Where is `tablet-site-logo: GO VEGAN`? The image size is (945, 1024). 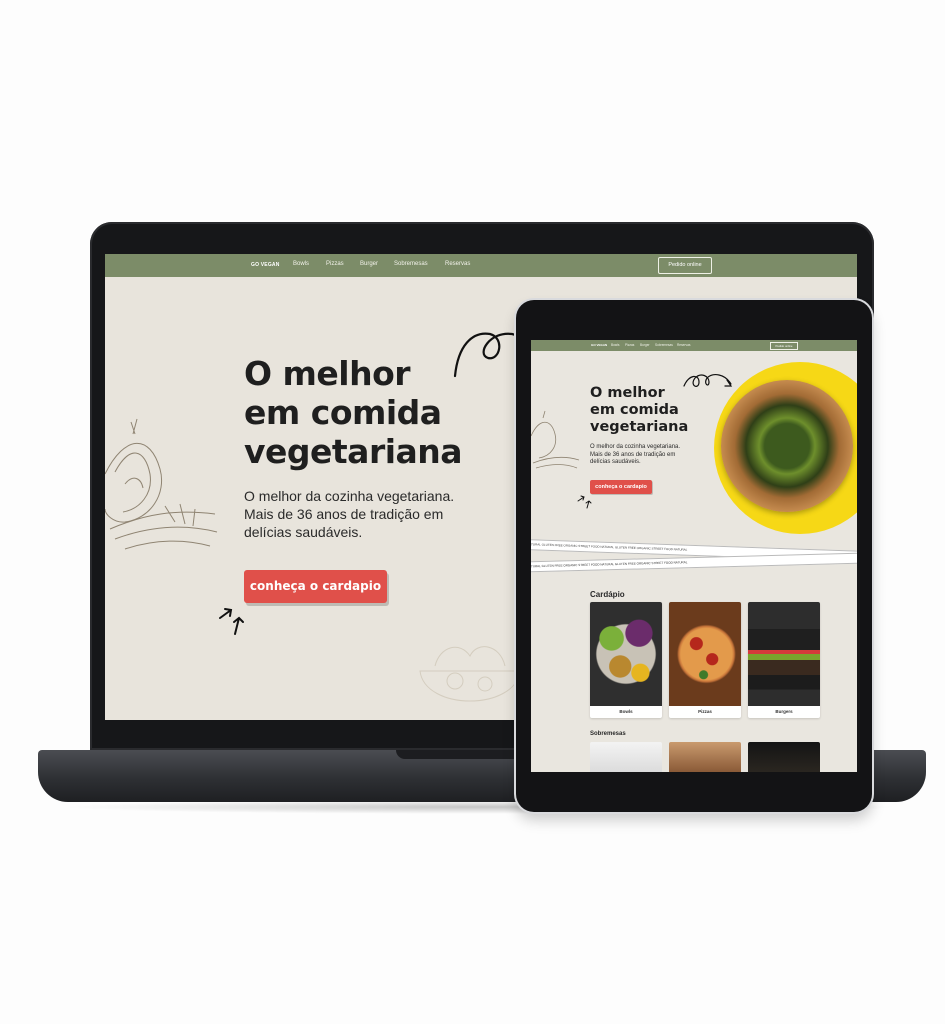 tablet-site-logo: GO VEGAN is located at coordinates (599, 345).